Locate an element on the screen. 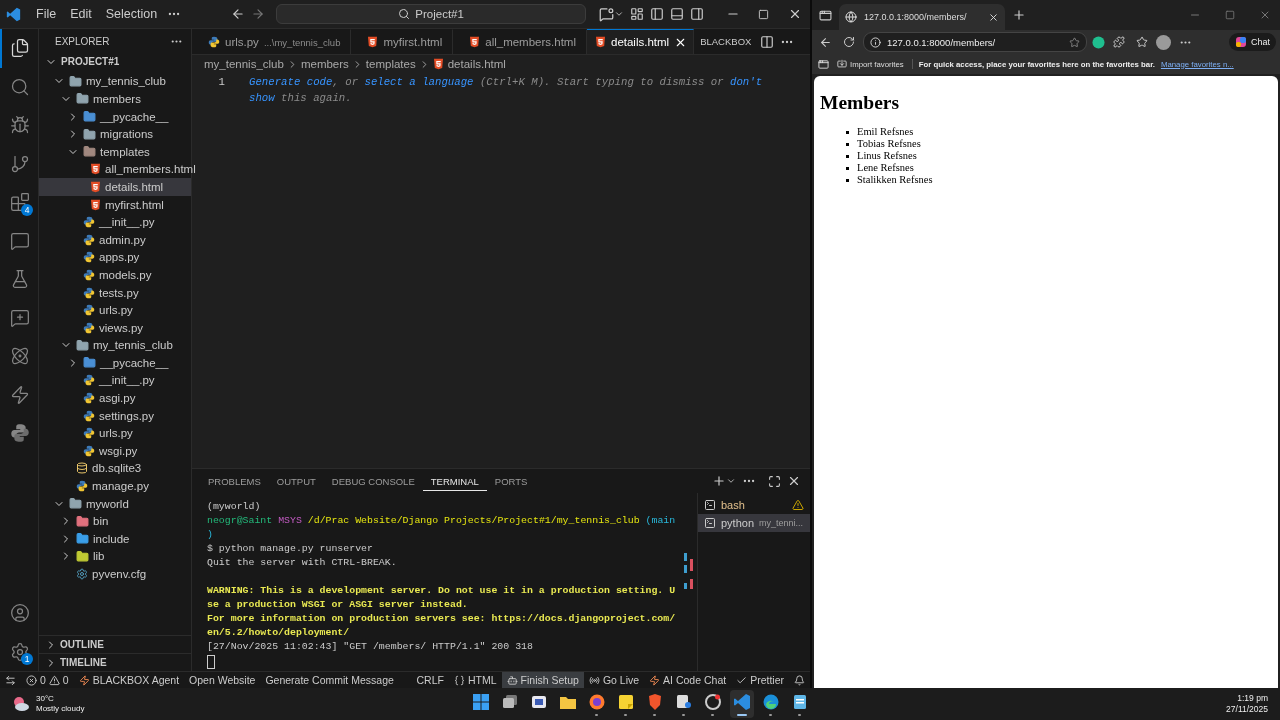 This screenshot has height=720, width=1280. explorer-entry: asgi.py is located at coordinates (115, 398).